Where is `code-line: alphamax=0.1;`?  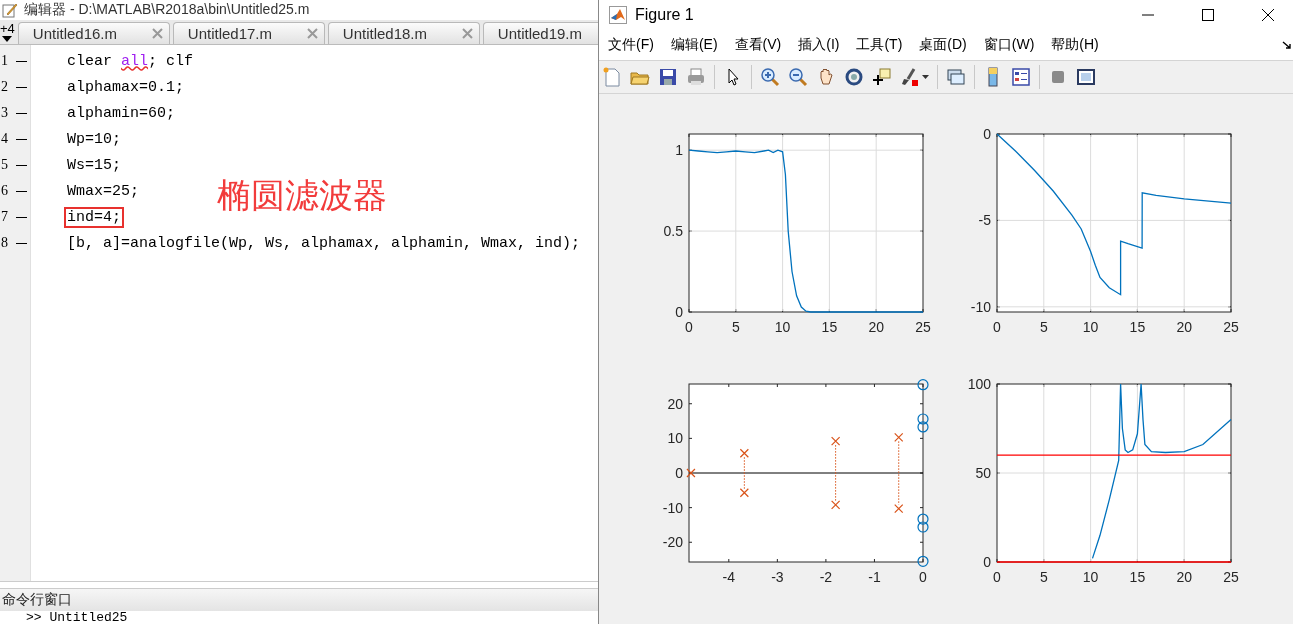
code-line: alphamax=0.1; is located at coordinates (126, 87).